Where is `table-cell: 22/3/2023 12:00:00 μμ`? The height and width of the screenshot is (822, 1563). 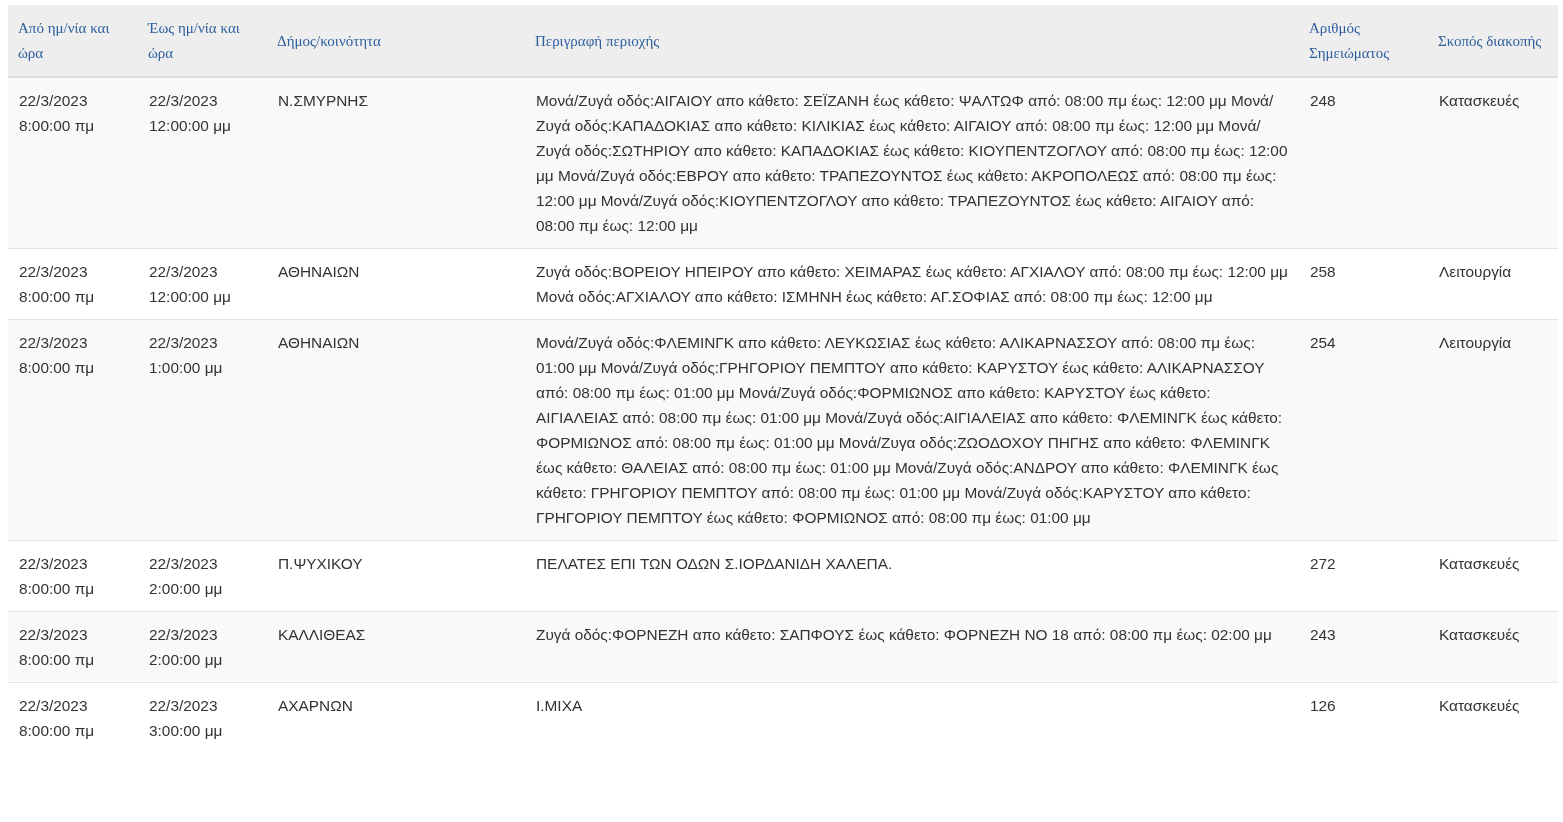
table-cell: 22/3/2023 12:00:00 μμ is located at coordinates (202, 163).